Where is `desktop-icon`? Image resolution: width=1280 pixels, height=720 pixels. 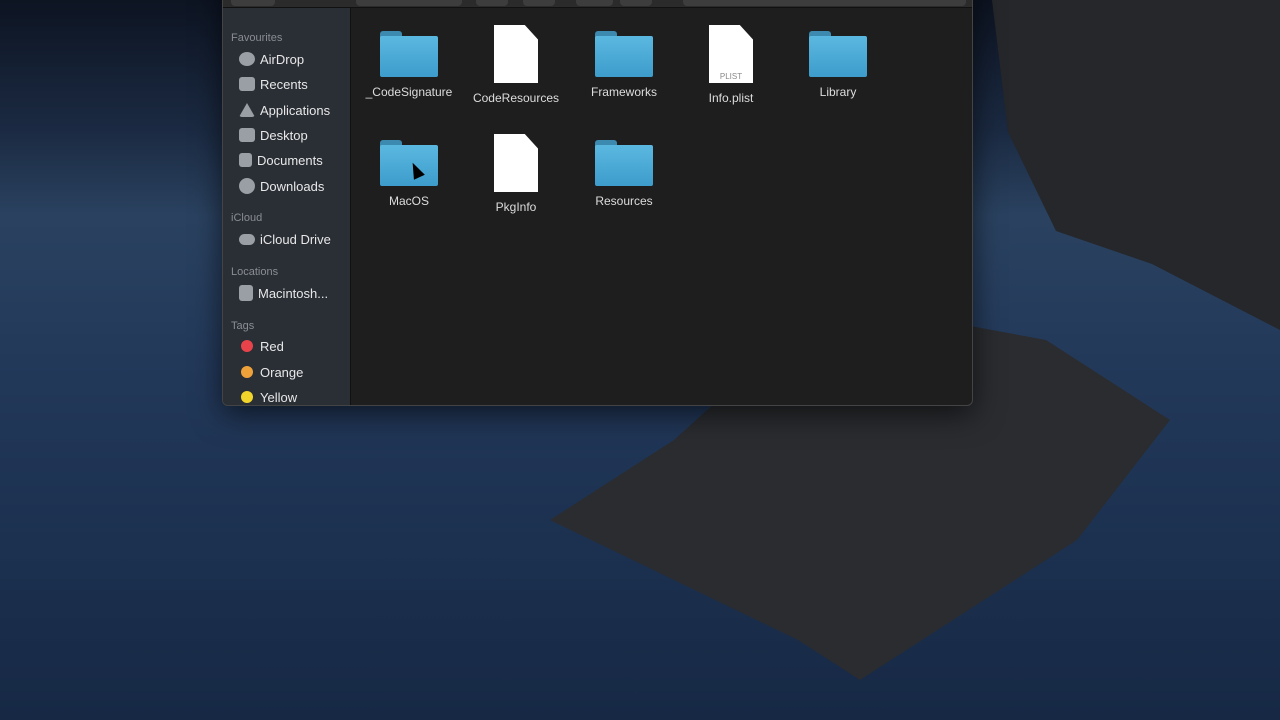 desktop-icon is located at coordinates (247, 135).